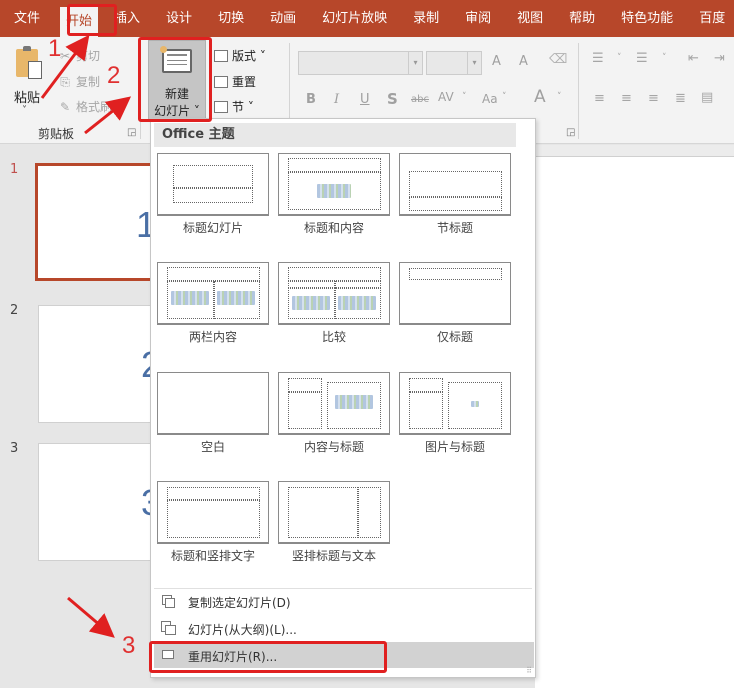  Describe the element at coordinates (213, 309) in the screenshot. I see `layout-two-content: 两栏内容` at that location.